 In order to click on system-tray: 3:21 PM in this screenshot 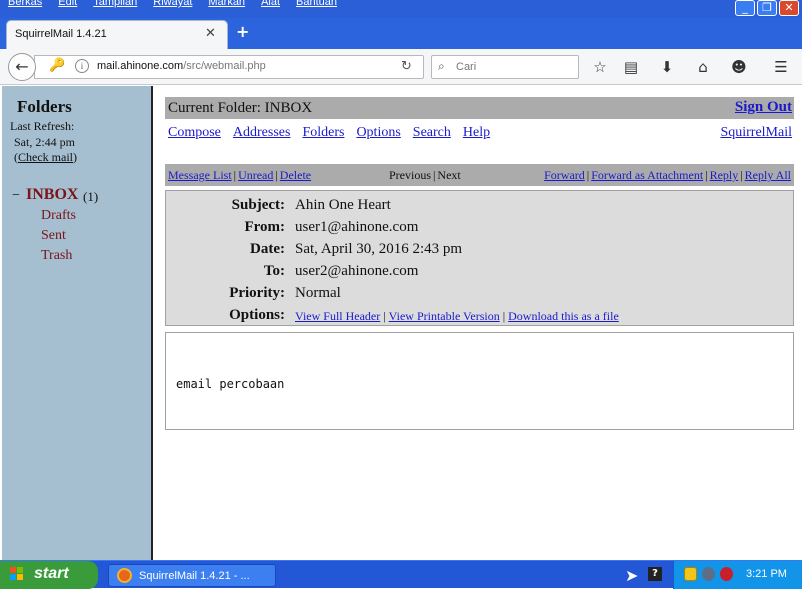, I will do `click(737, 575)`.